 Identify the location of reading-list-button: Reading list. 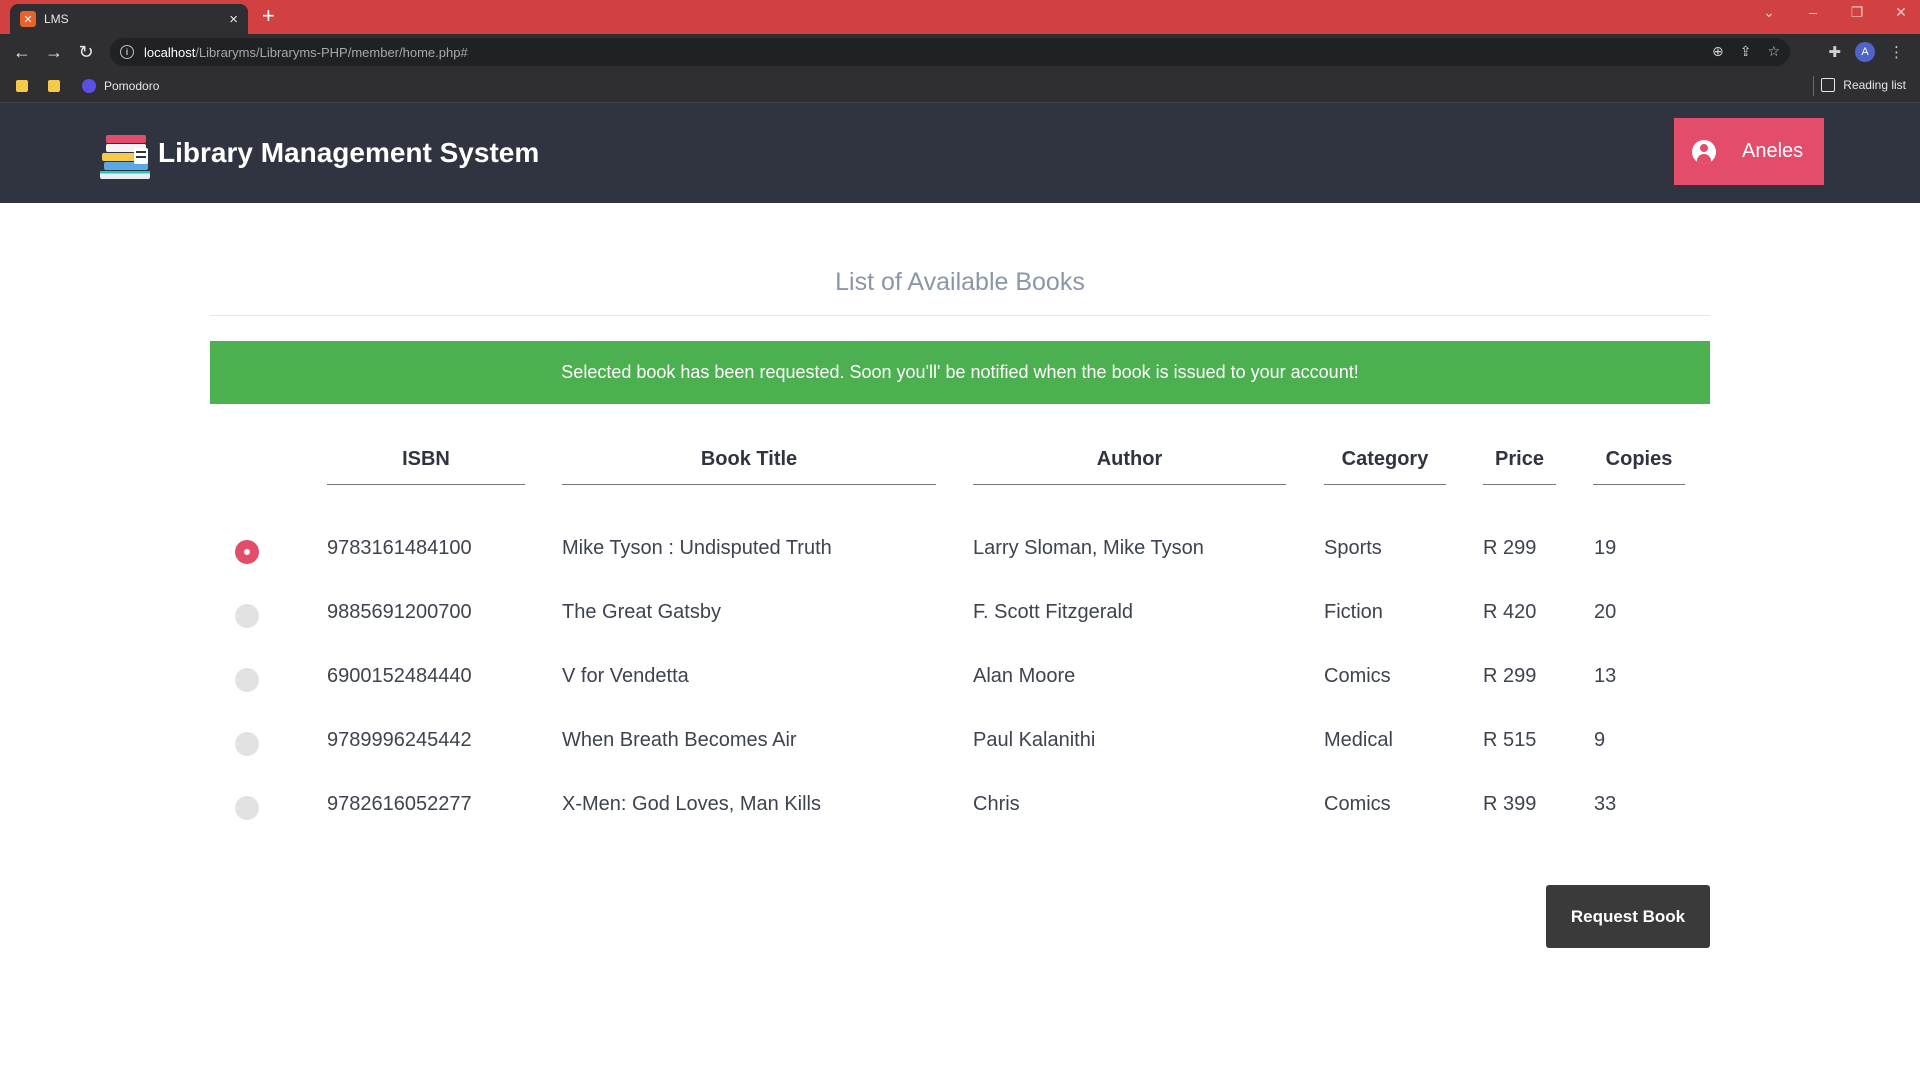
(1863, 85).